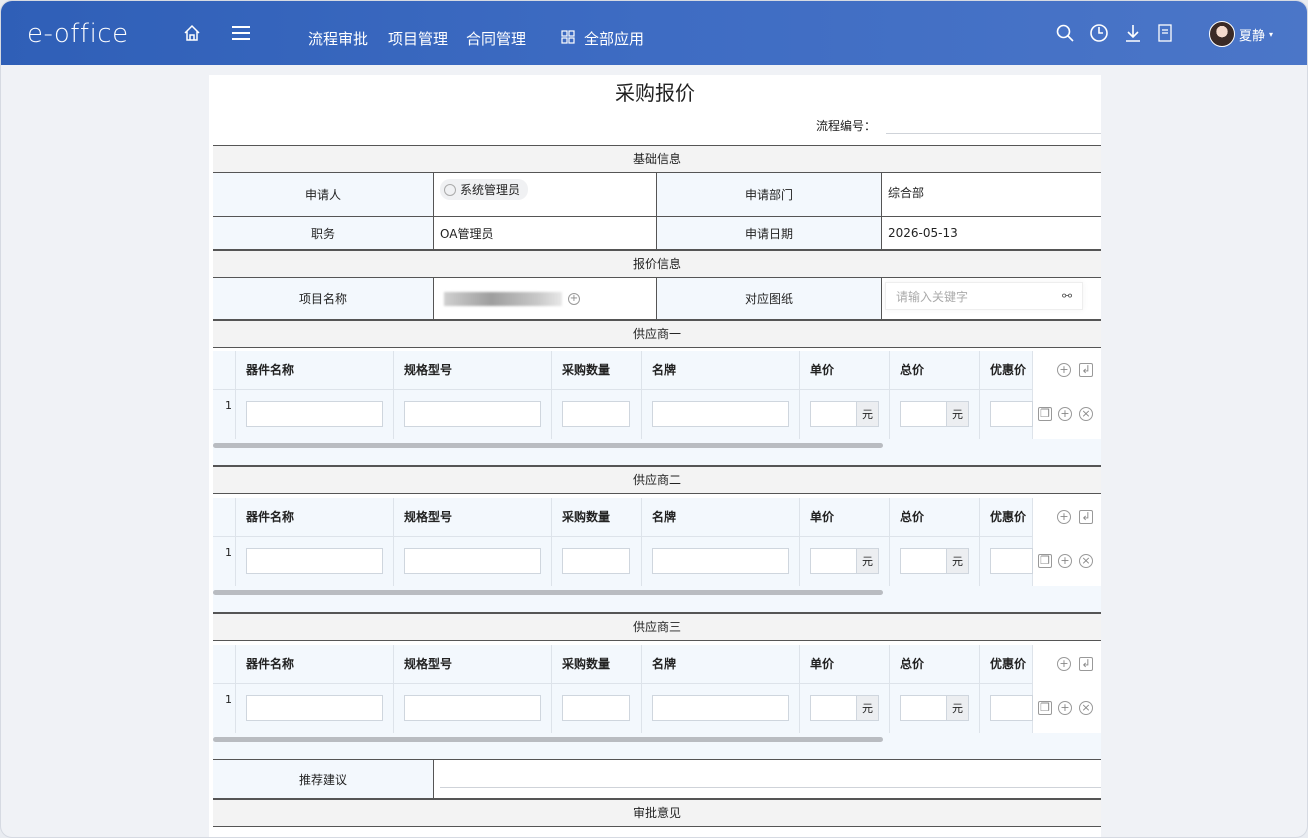 The width and height of the screenshot is (1308, 838). I want to click on row-applicant: 申请人 系统管理员 申请部门 综合部, so click(657, 195).